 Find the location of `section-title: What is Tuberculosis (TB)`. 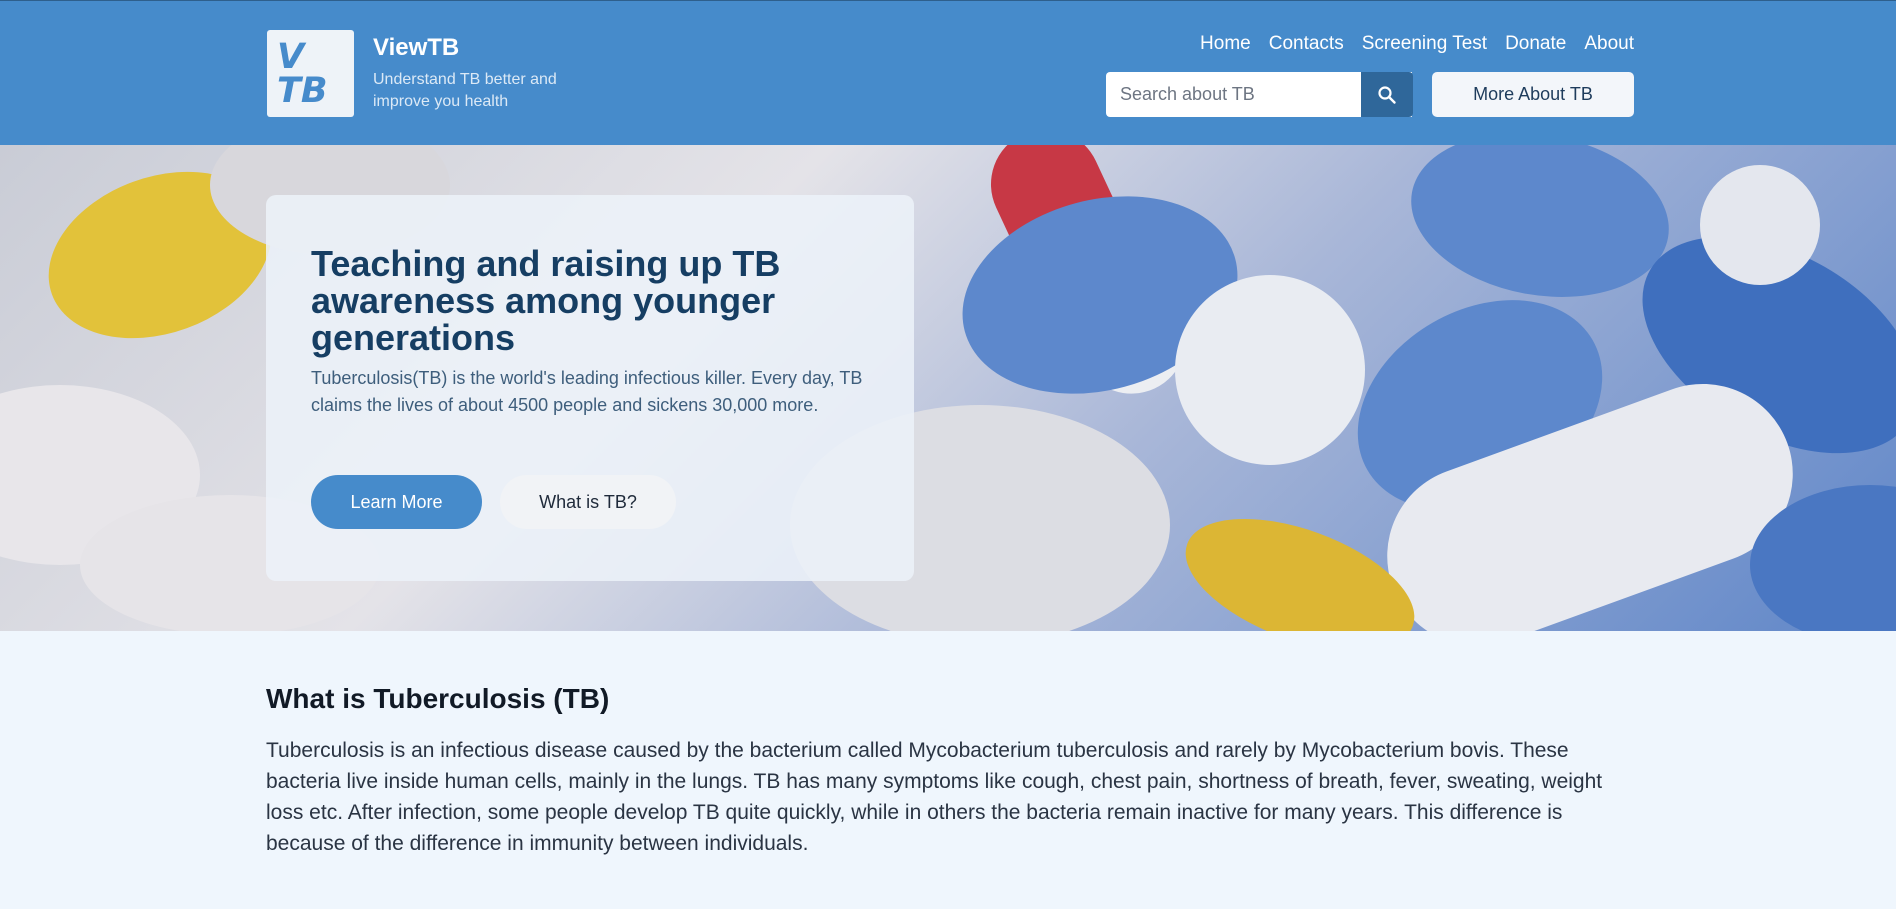

section-title: What is Tuberculosis (TB) is located at coordinates (438, 698).